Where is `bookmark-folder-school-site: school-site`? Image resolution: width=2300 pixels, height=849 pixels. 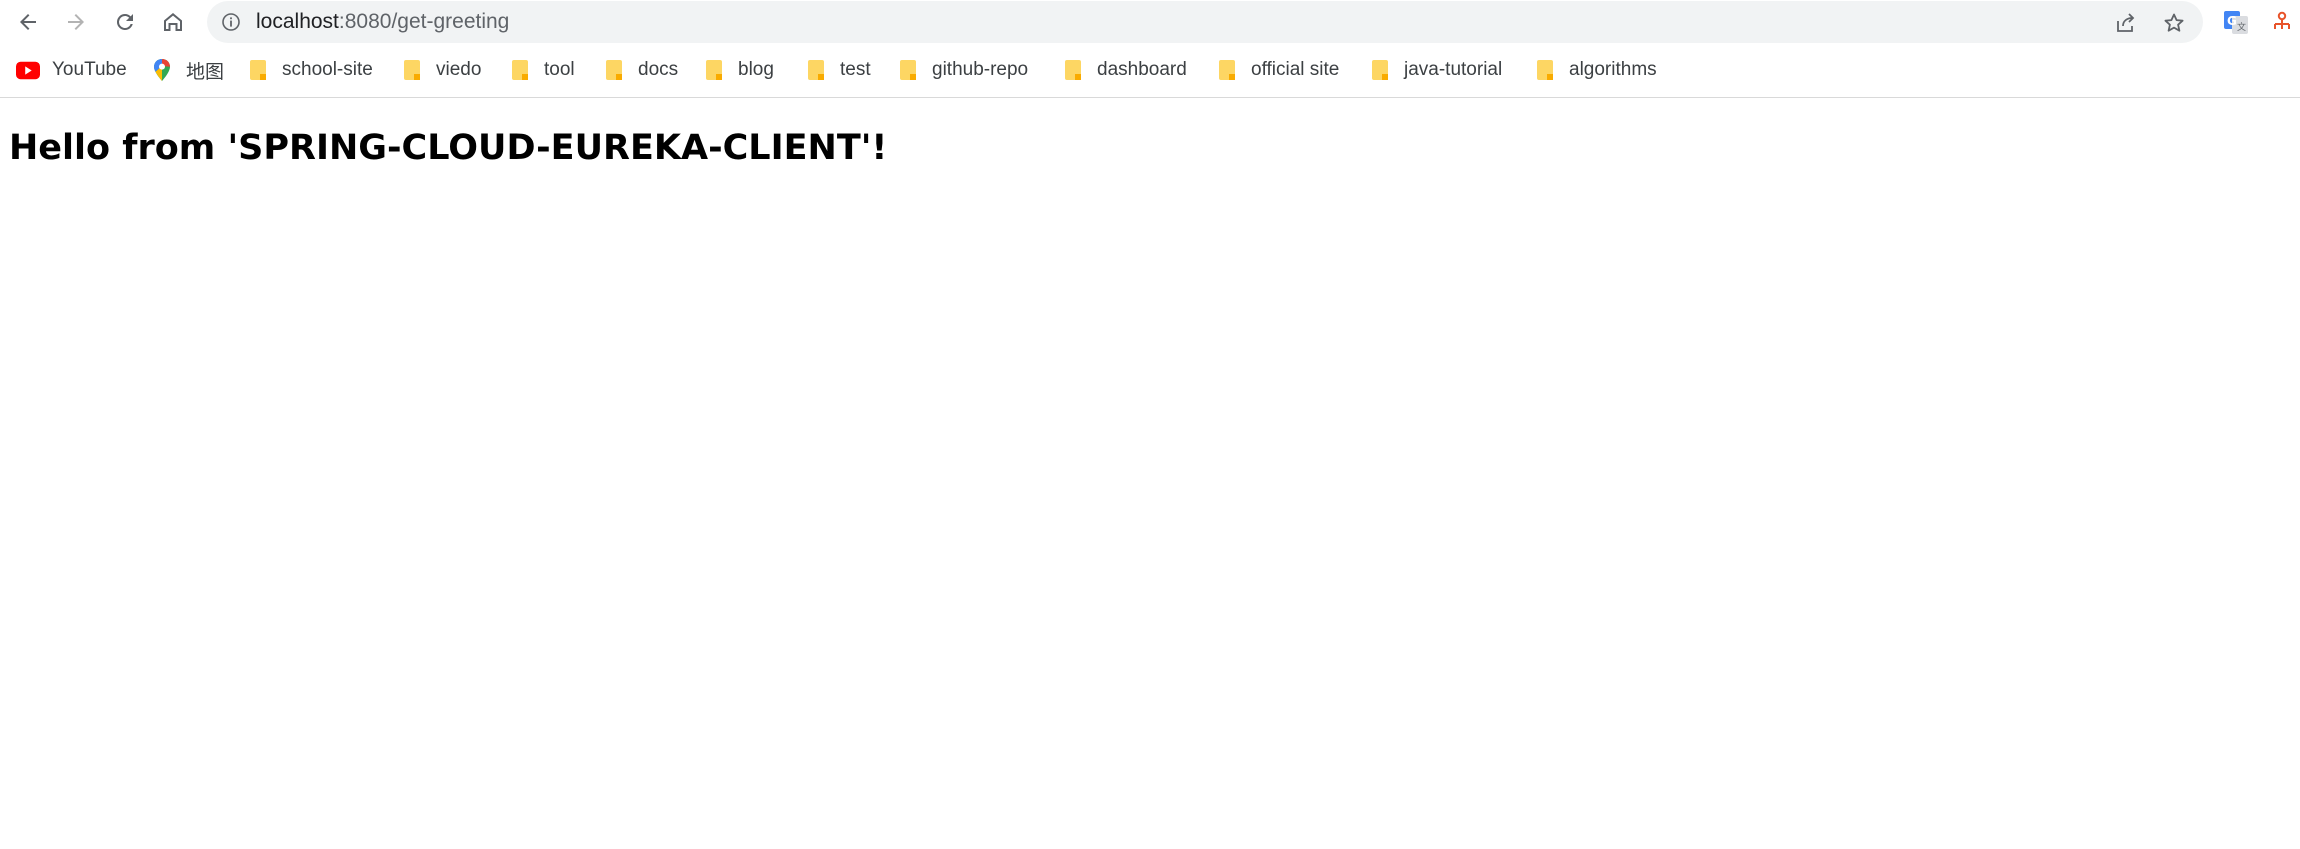 bookmark-folder-school-site: school-site is located at coordinates (309, 70).